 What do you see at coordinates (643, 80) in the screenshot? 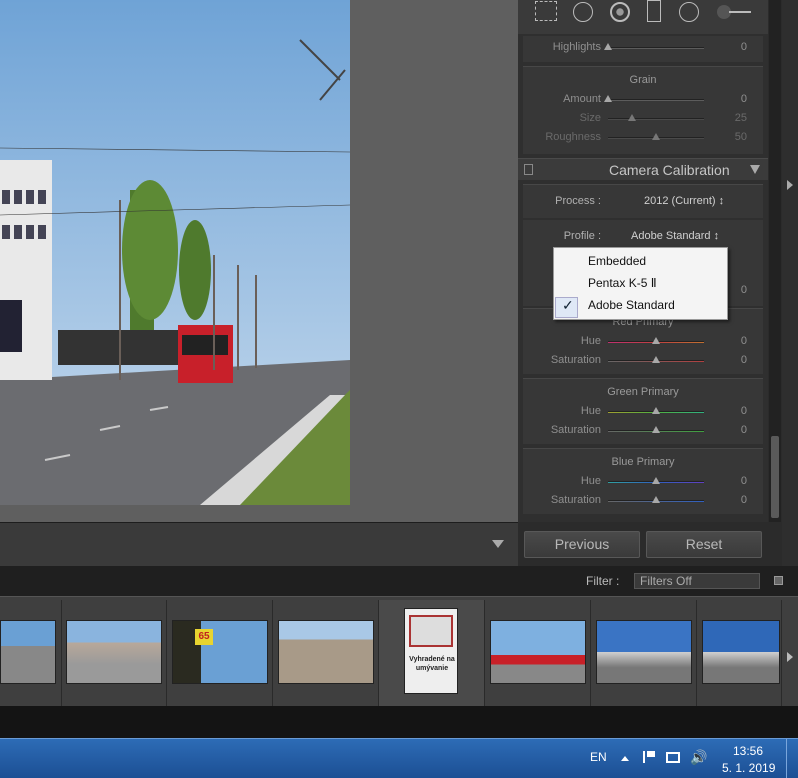
I see `grain-title: Grain` at bounding box center [643, 80].